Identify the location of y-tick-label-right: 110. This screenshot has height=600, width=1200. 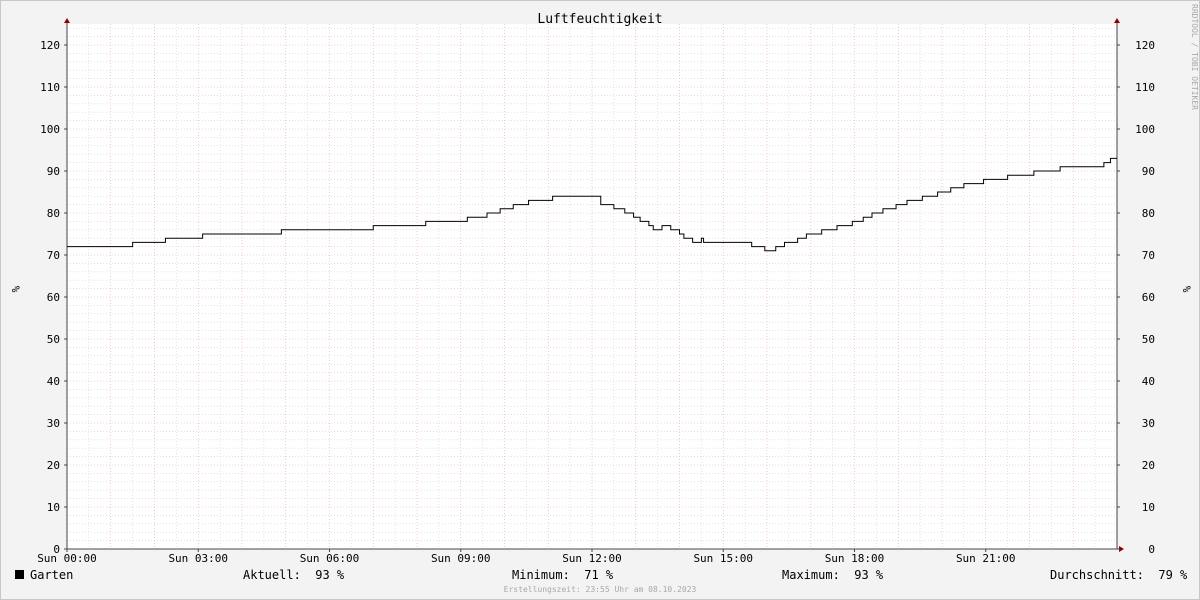
(1145, 87).